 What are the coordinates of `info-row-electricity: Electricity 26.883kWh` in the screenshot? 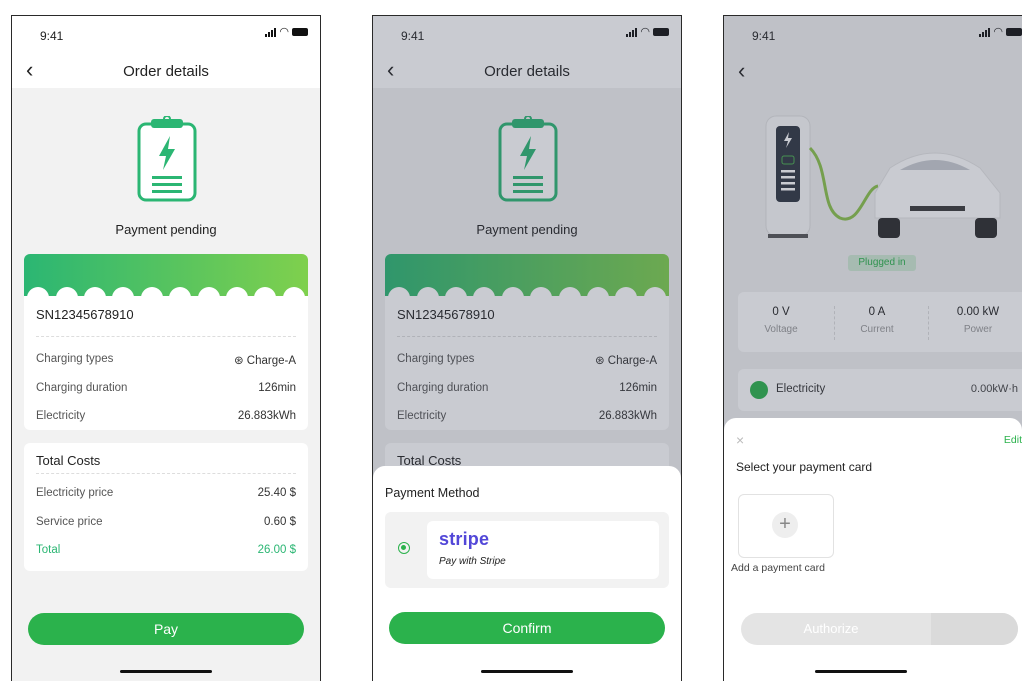 It's located at (166, 416).